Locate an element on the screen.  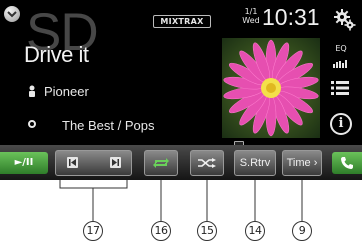
skip-back-icon is located at coordinates (72, 162).